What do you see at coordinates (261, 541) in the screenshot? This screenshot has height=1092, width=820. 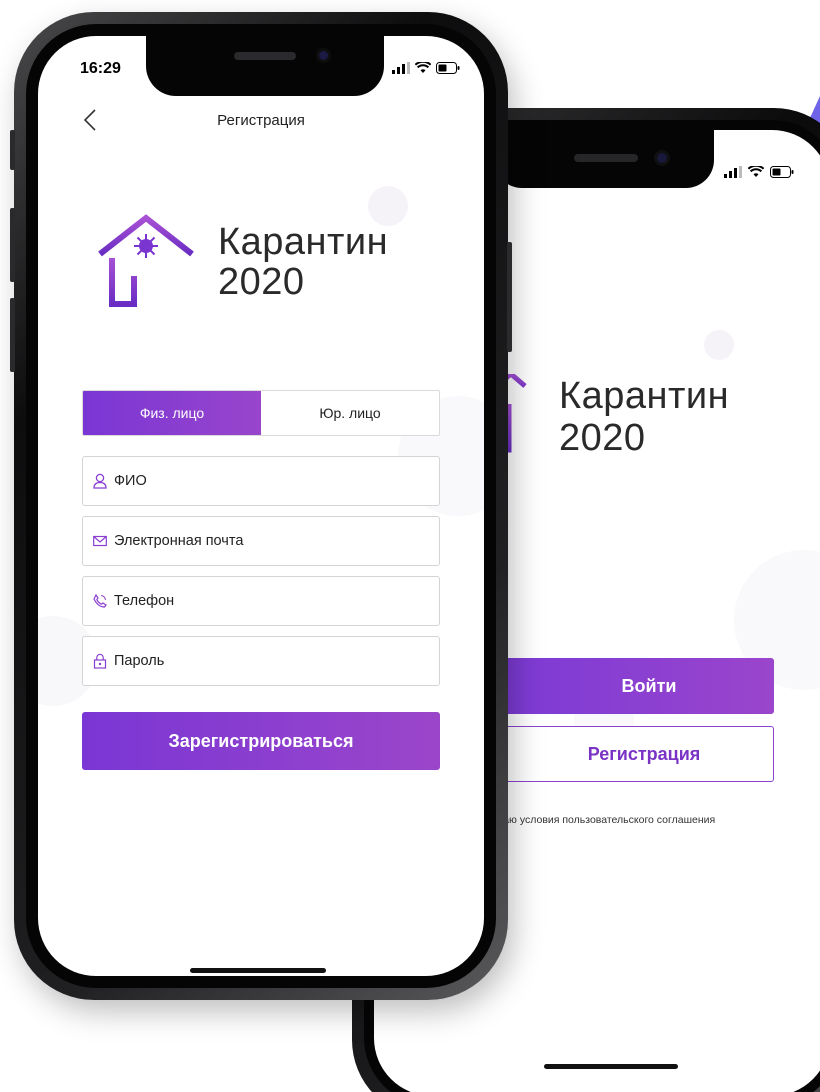 I see `email-field: Электронная почта` at bounding box center [261, 541].